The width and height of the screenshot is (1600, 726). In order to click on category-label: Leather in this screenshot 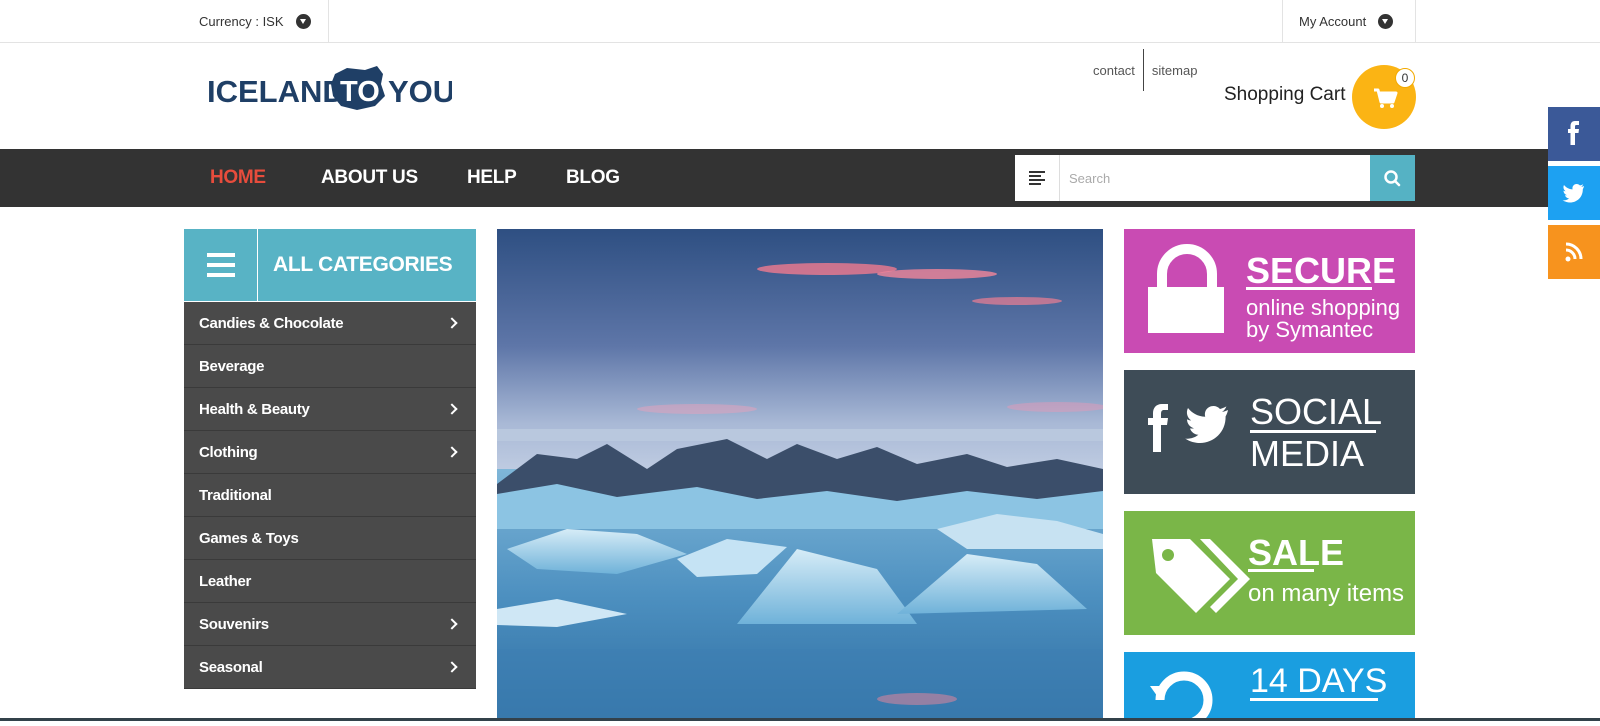, I will do `click(225, 581)`.